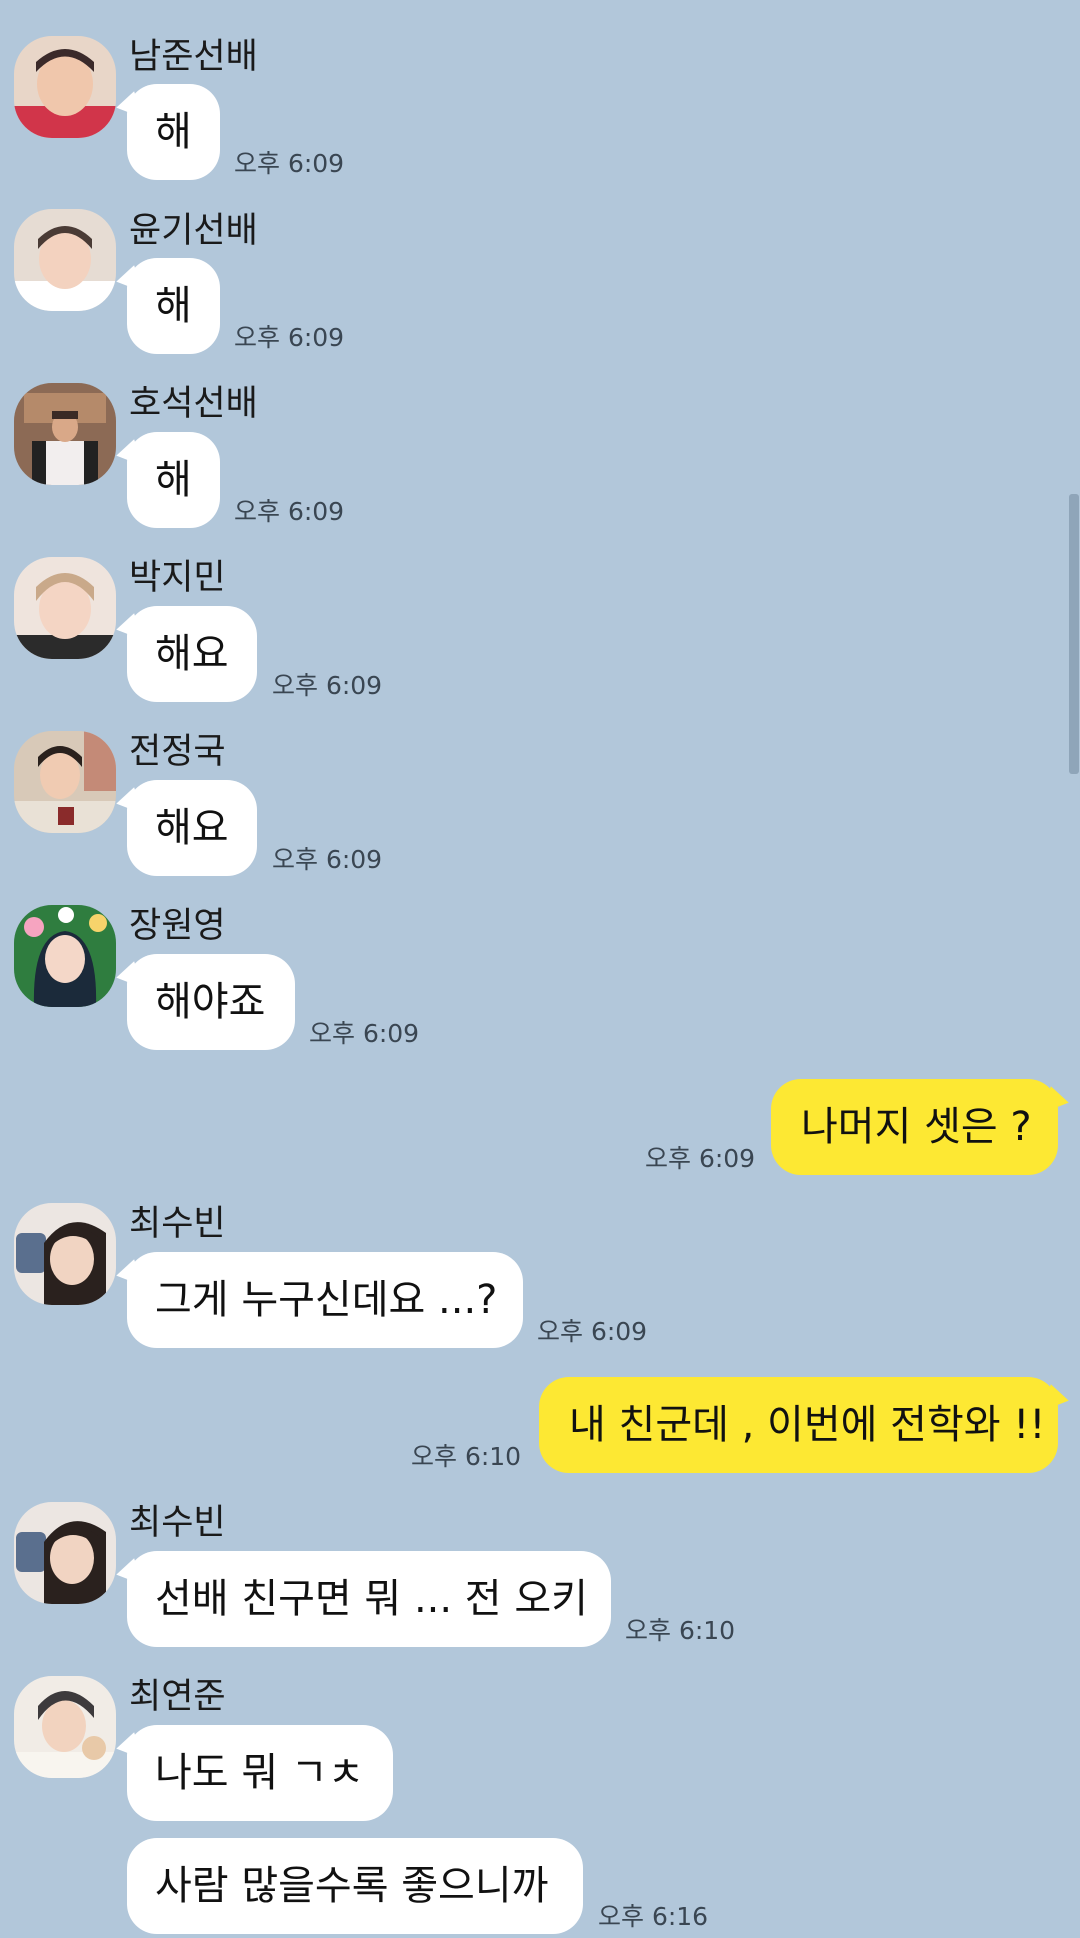  I want to click on message-time: 오후 6:16, so click(653, 1916).